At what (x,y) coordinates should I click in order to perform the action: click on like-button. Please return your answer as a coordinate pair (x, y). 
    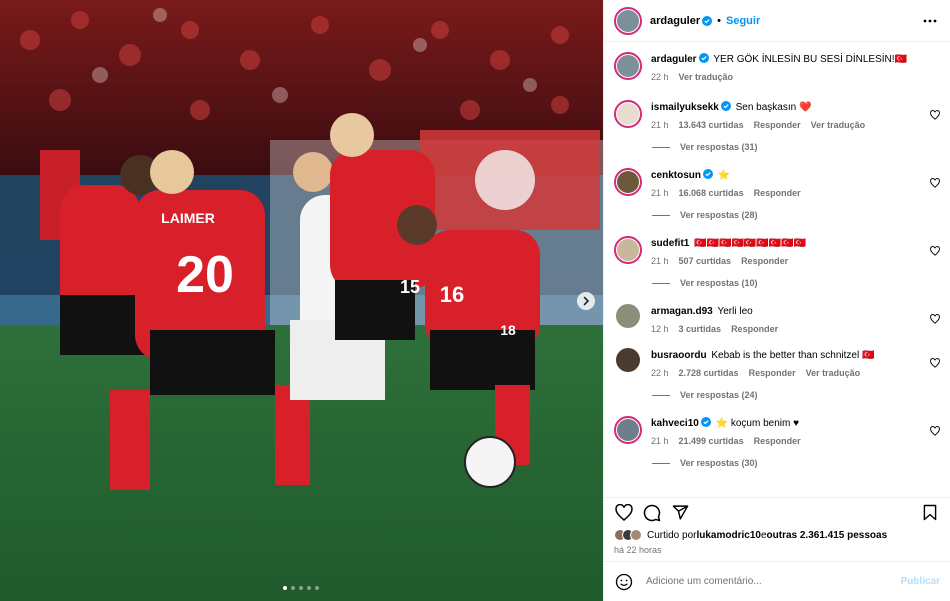
    Looking at the image, I should click on (624, 513).